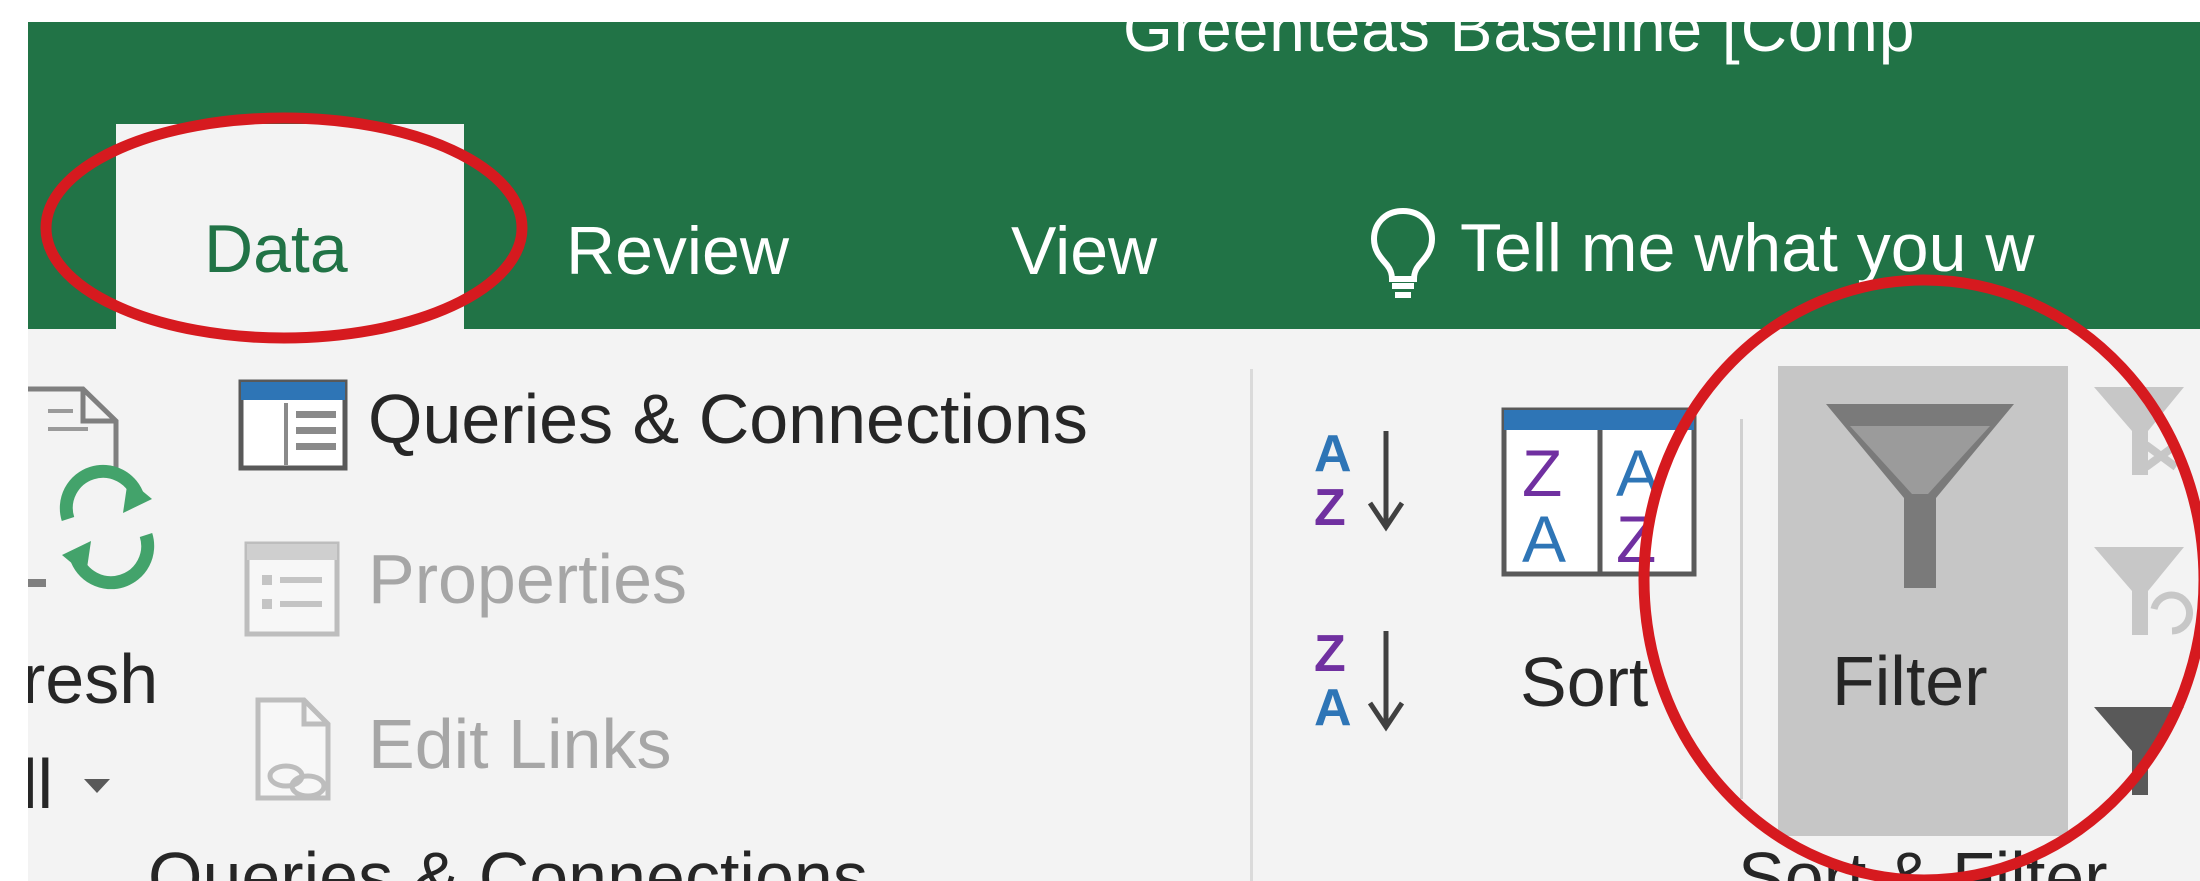 The image size is (2200, 881). I want to click on tell-me-text: Tell me what you w, so click(1747, 247).